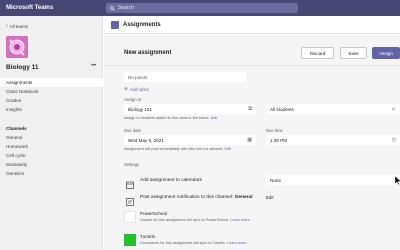 This screenshot has width=400, height=250. Describe the element at coordinates (393, 140) in the screenshot. I see `clock-icon: ◷` at that location.